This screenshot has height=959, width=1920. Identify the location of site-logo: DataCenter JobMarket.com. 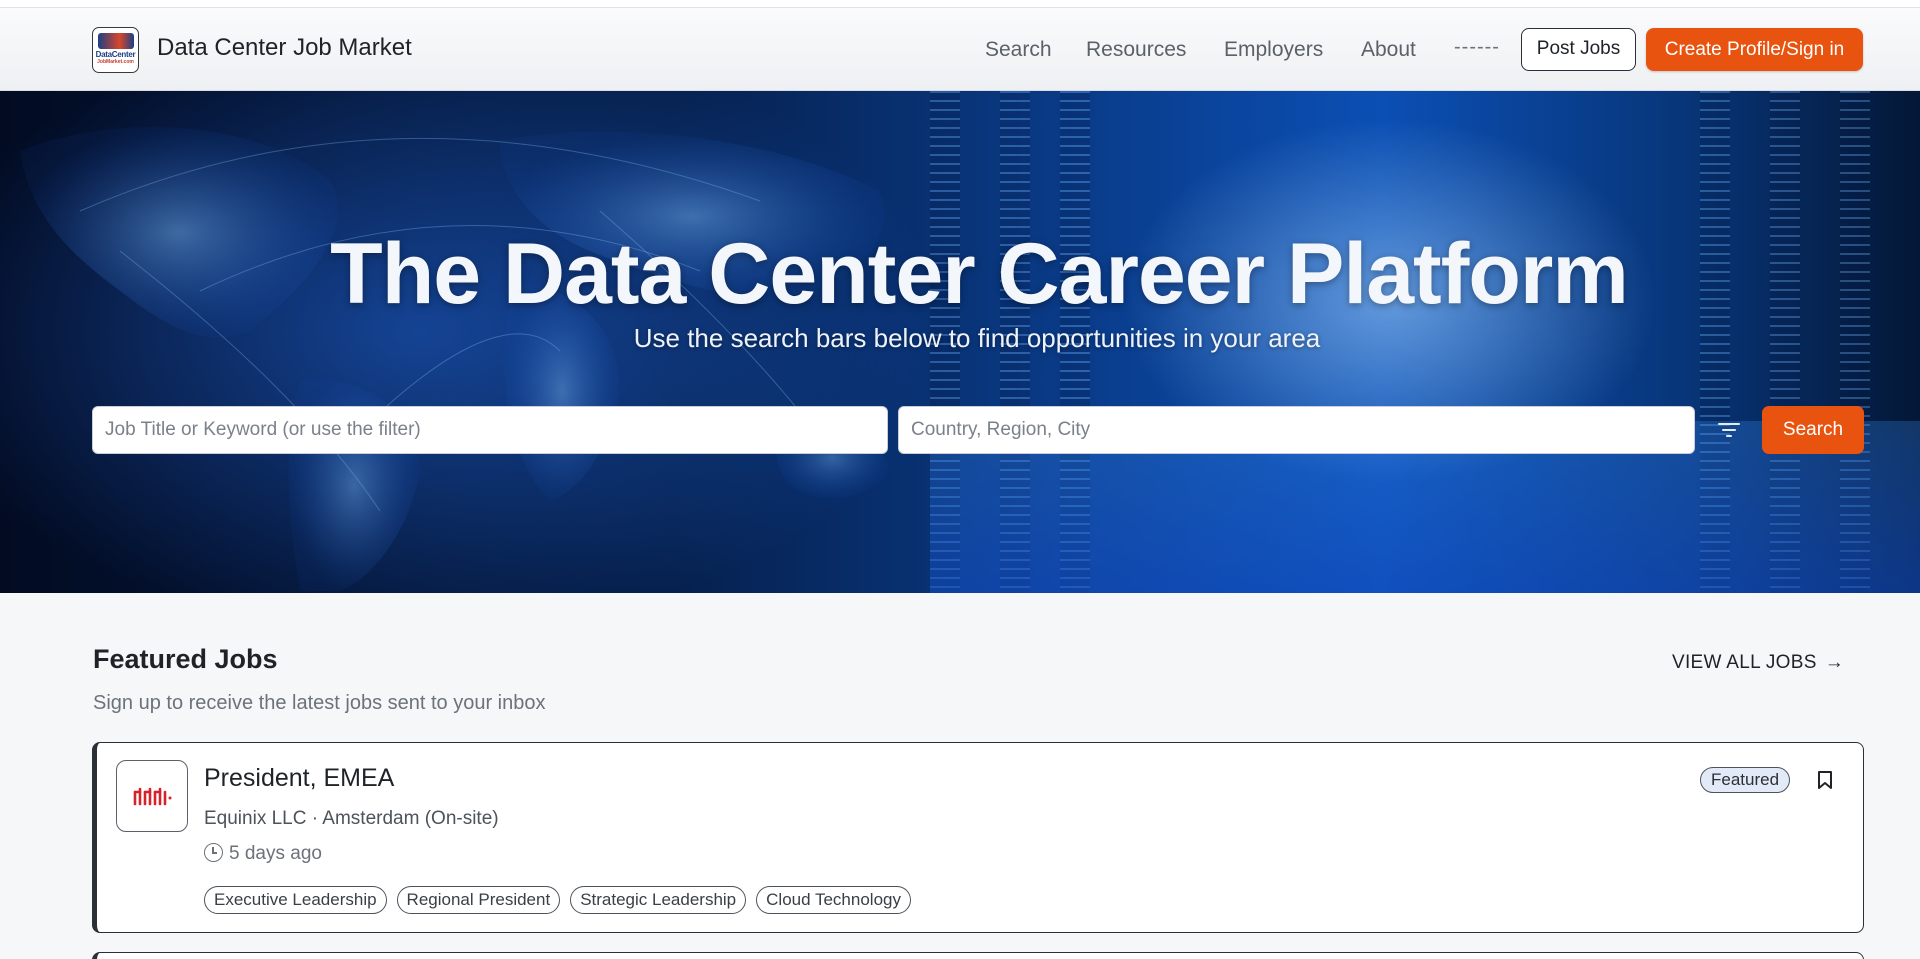
(115, 50).